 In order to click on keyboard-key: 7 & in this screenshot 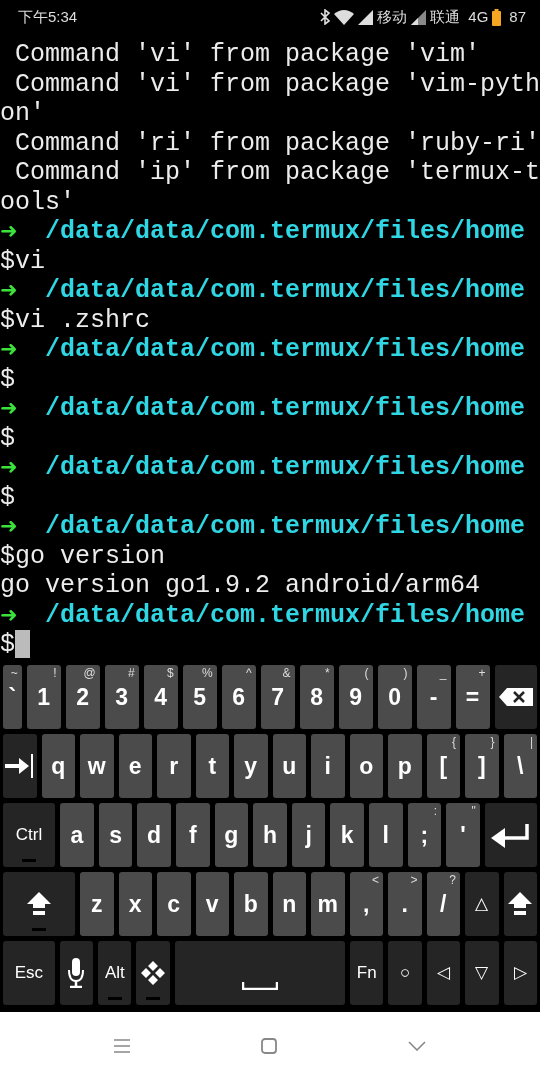, I will do `click(277, 697)`.